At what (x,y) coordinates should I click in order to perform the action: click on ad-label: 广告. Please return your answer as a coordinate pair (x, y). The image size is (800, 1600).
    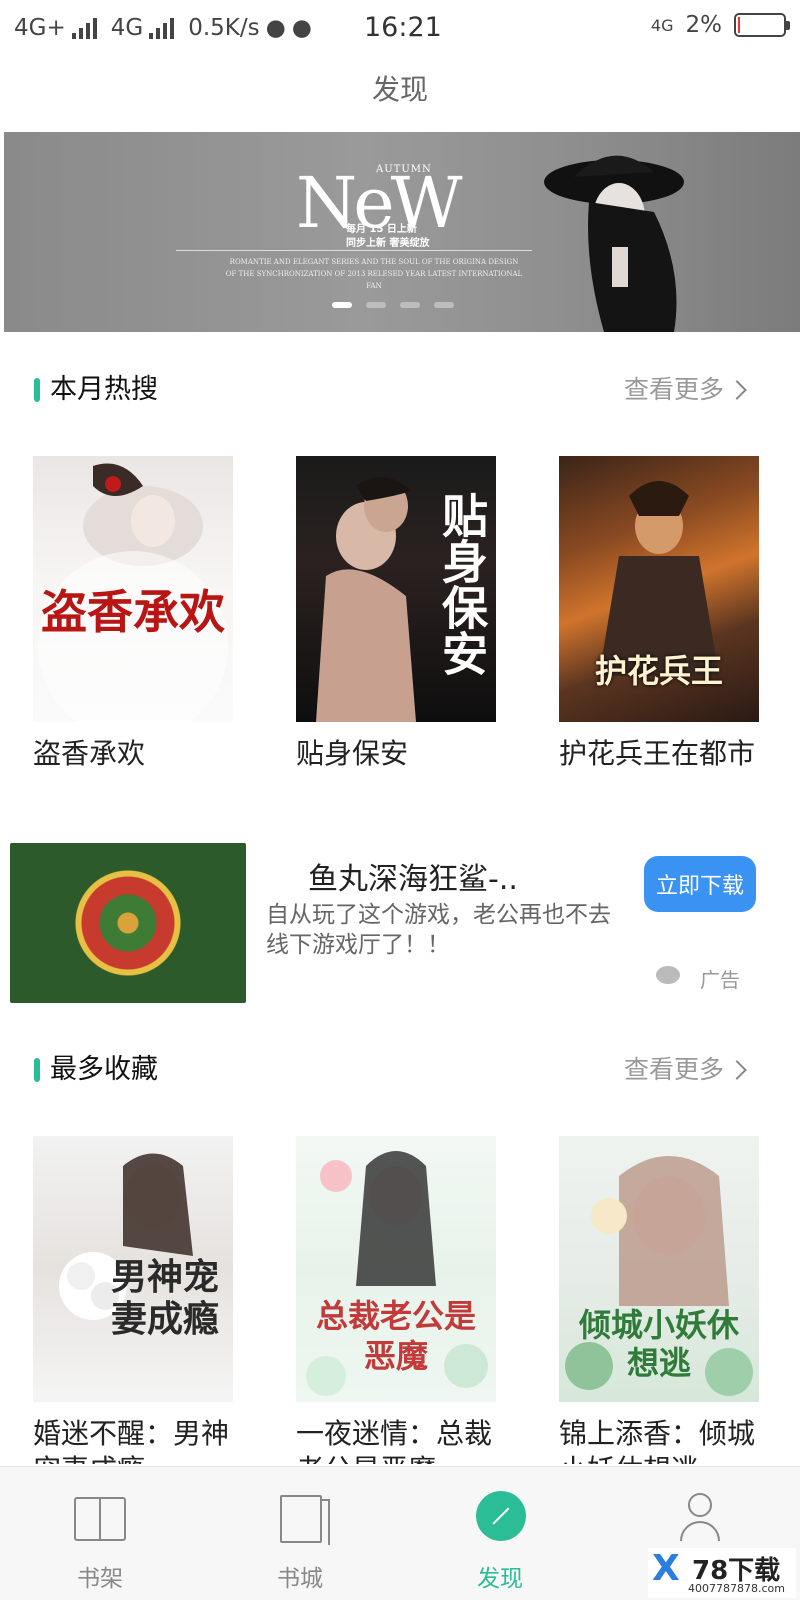
    Looking at the image, I should click on (720, 980).